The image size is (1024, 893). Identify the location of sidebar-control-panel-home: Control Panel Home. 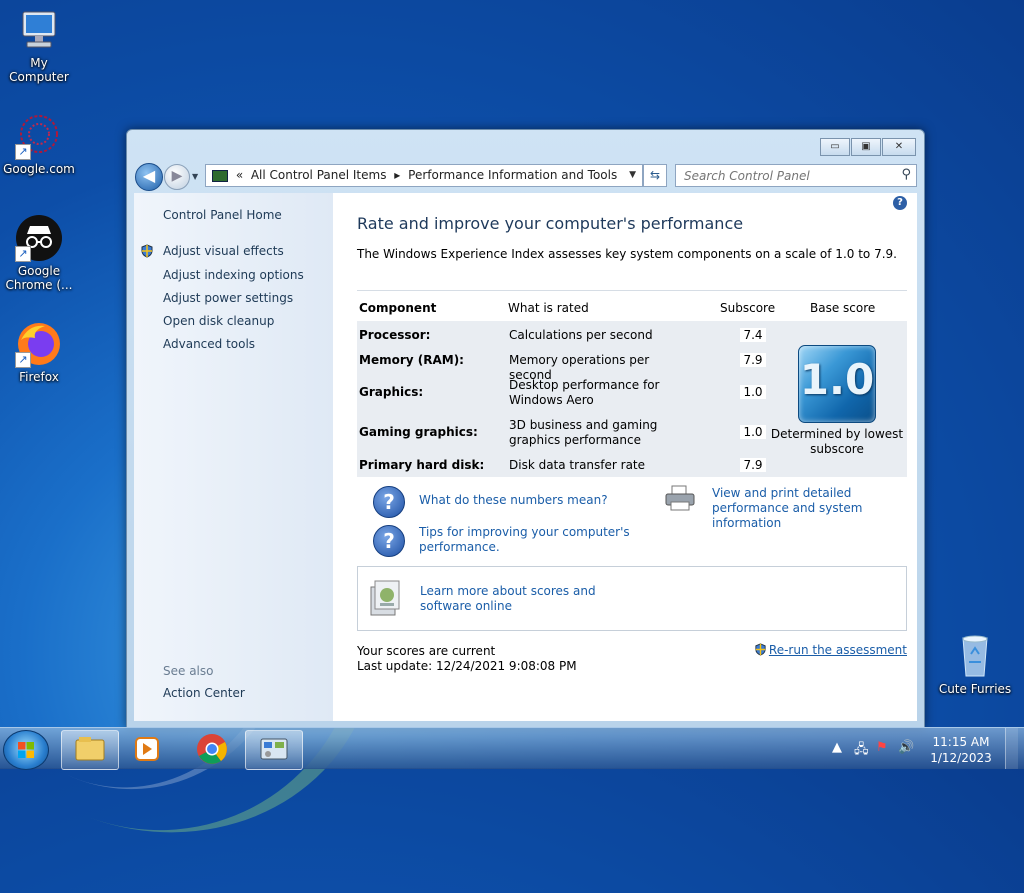
(222, 215).